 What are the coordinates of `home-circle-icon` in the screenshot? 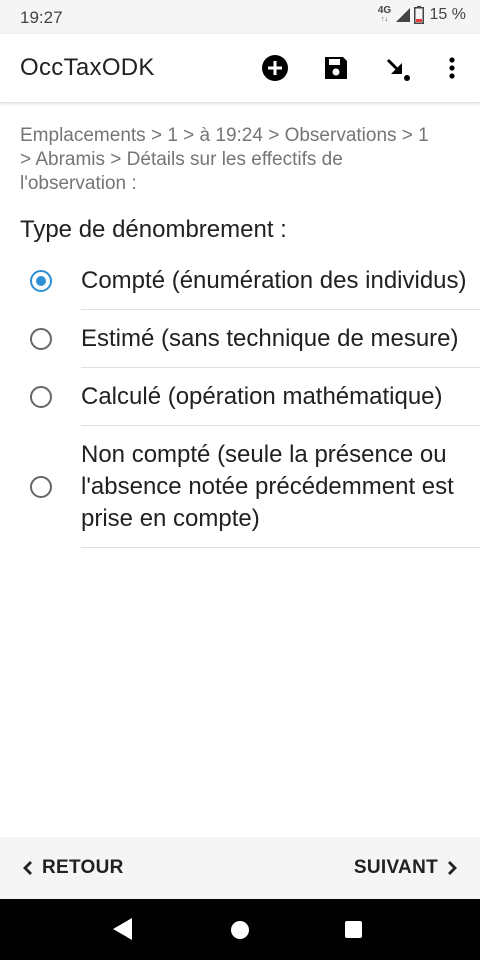 It's located at (240, 930).